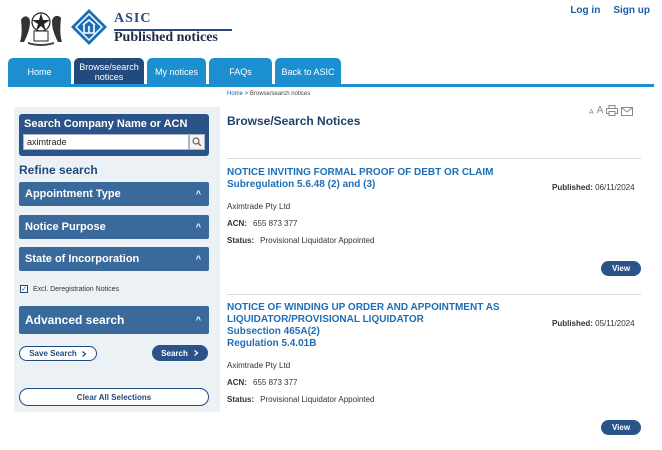 This screenshot has width=662, height=450. What do you see at coordinates (114, 227) in the screenshot?
I see `accordion-notice-purpose: Notice Purpose ^` at bounding box center [114, 227].